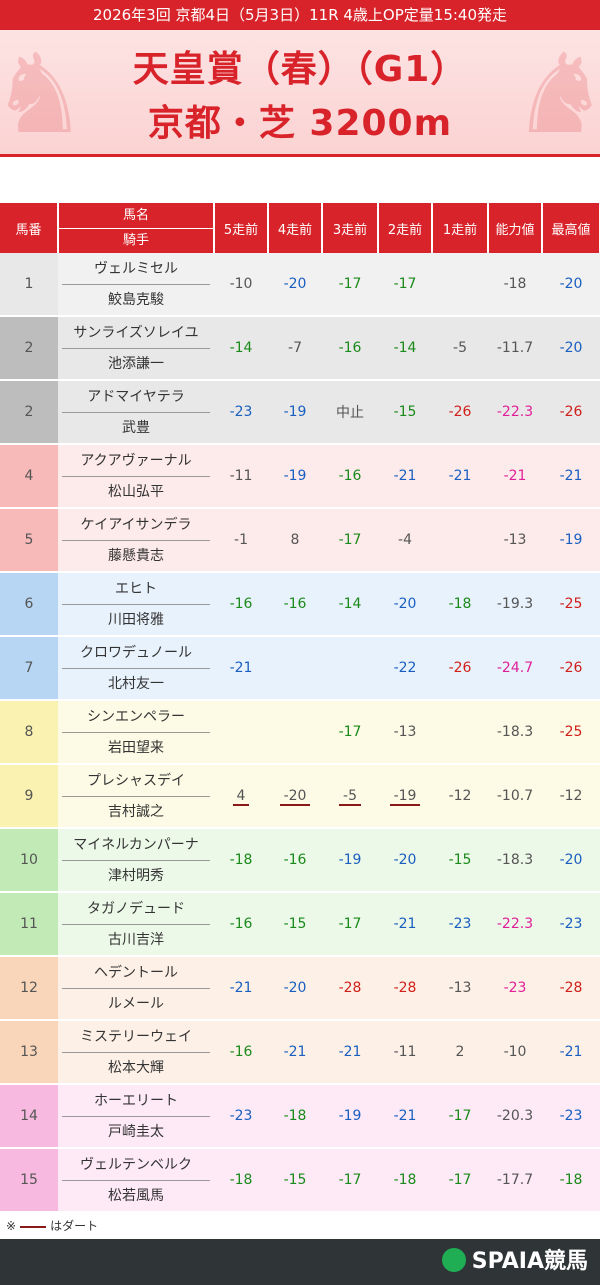 Image resolution: width=600 pixels, height=1285 pixels. What do you see at coordinates (460, 412) in the screenshot?
I see `r1-cell: -26` at bounding box center [460, 412].